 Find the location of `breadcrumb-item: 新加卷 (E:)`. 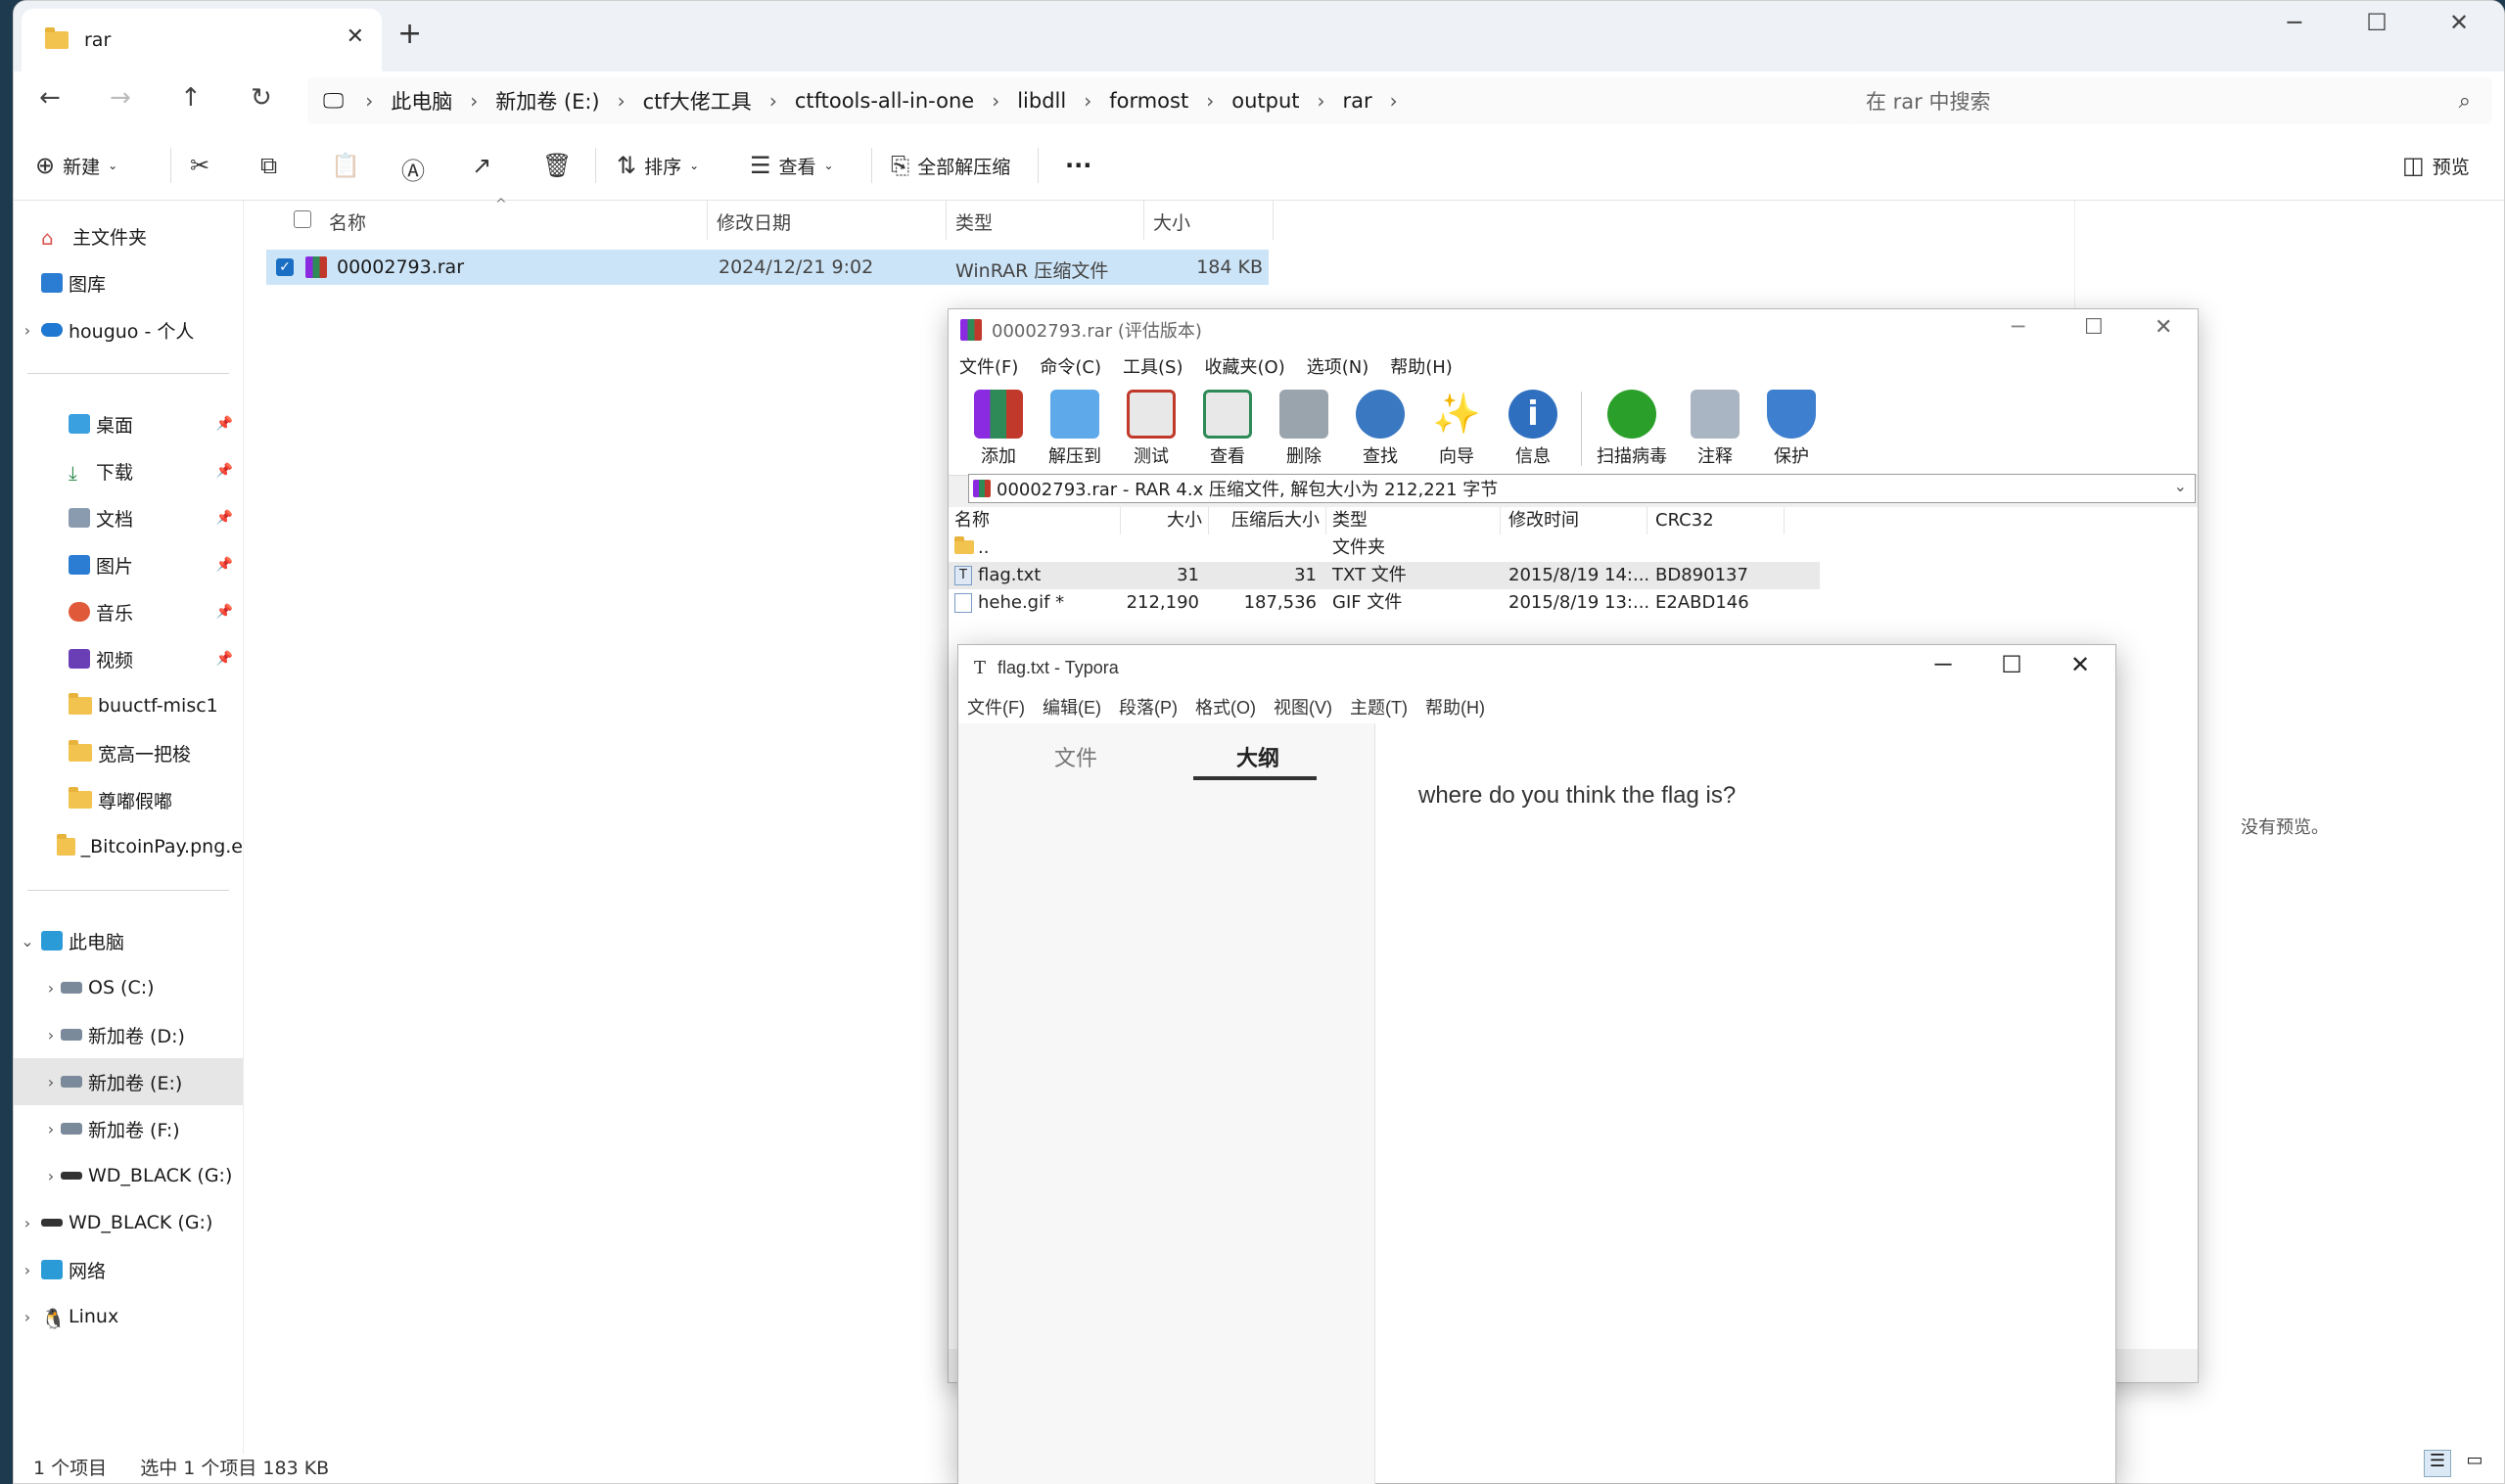

breadcrumb-item: 新加卷 (E:) is located at coordinates (547, 101).